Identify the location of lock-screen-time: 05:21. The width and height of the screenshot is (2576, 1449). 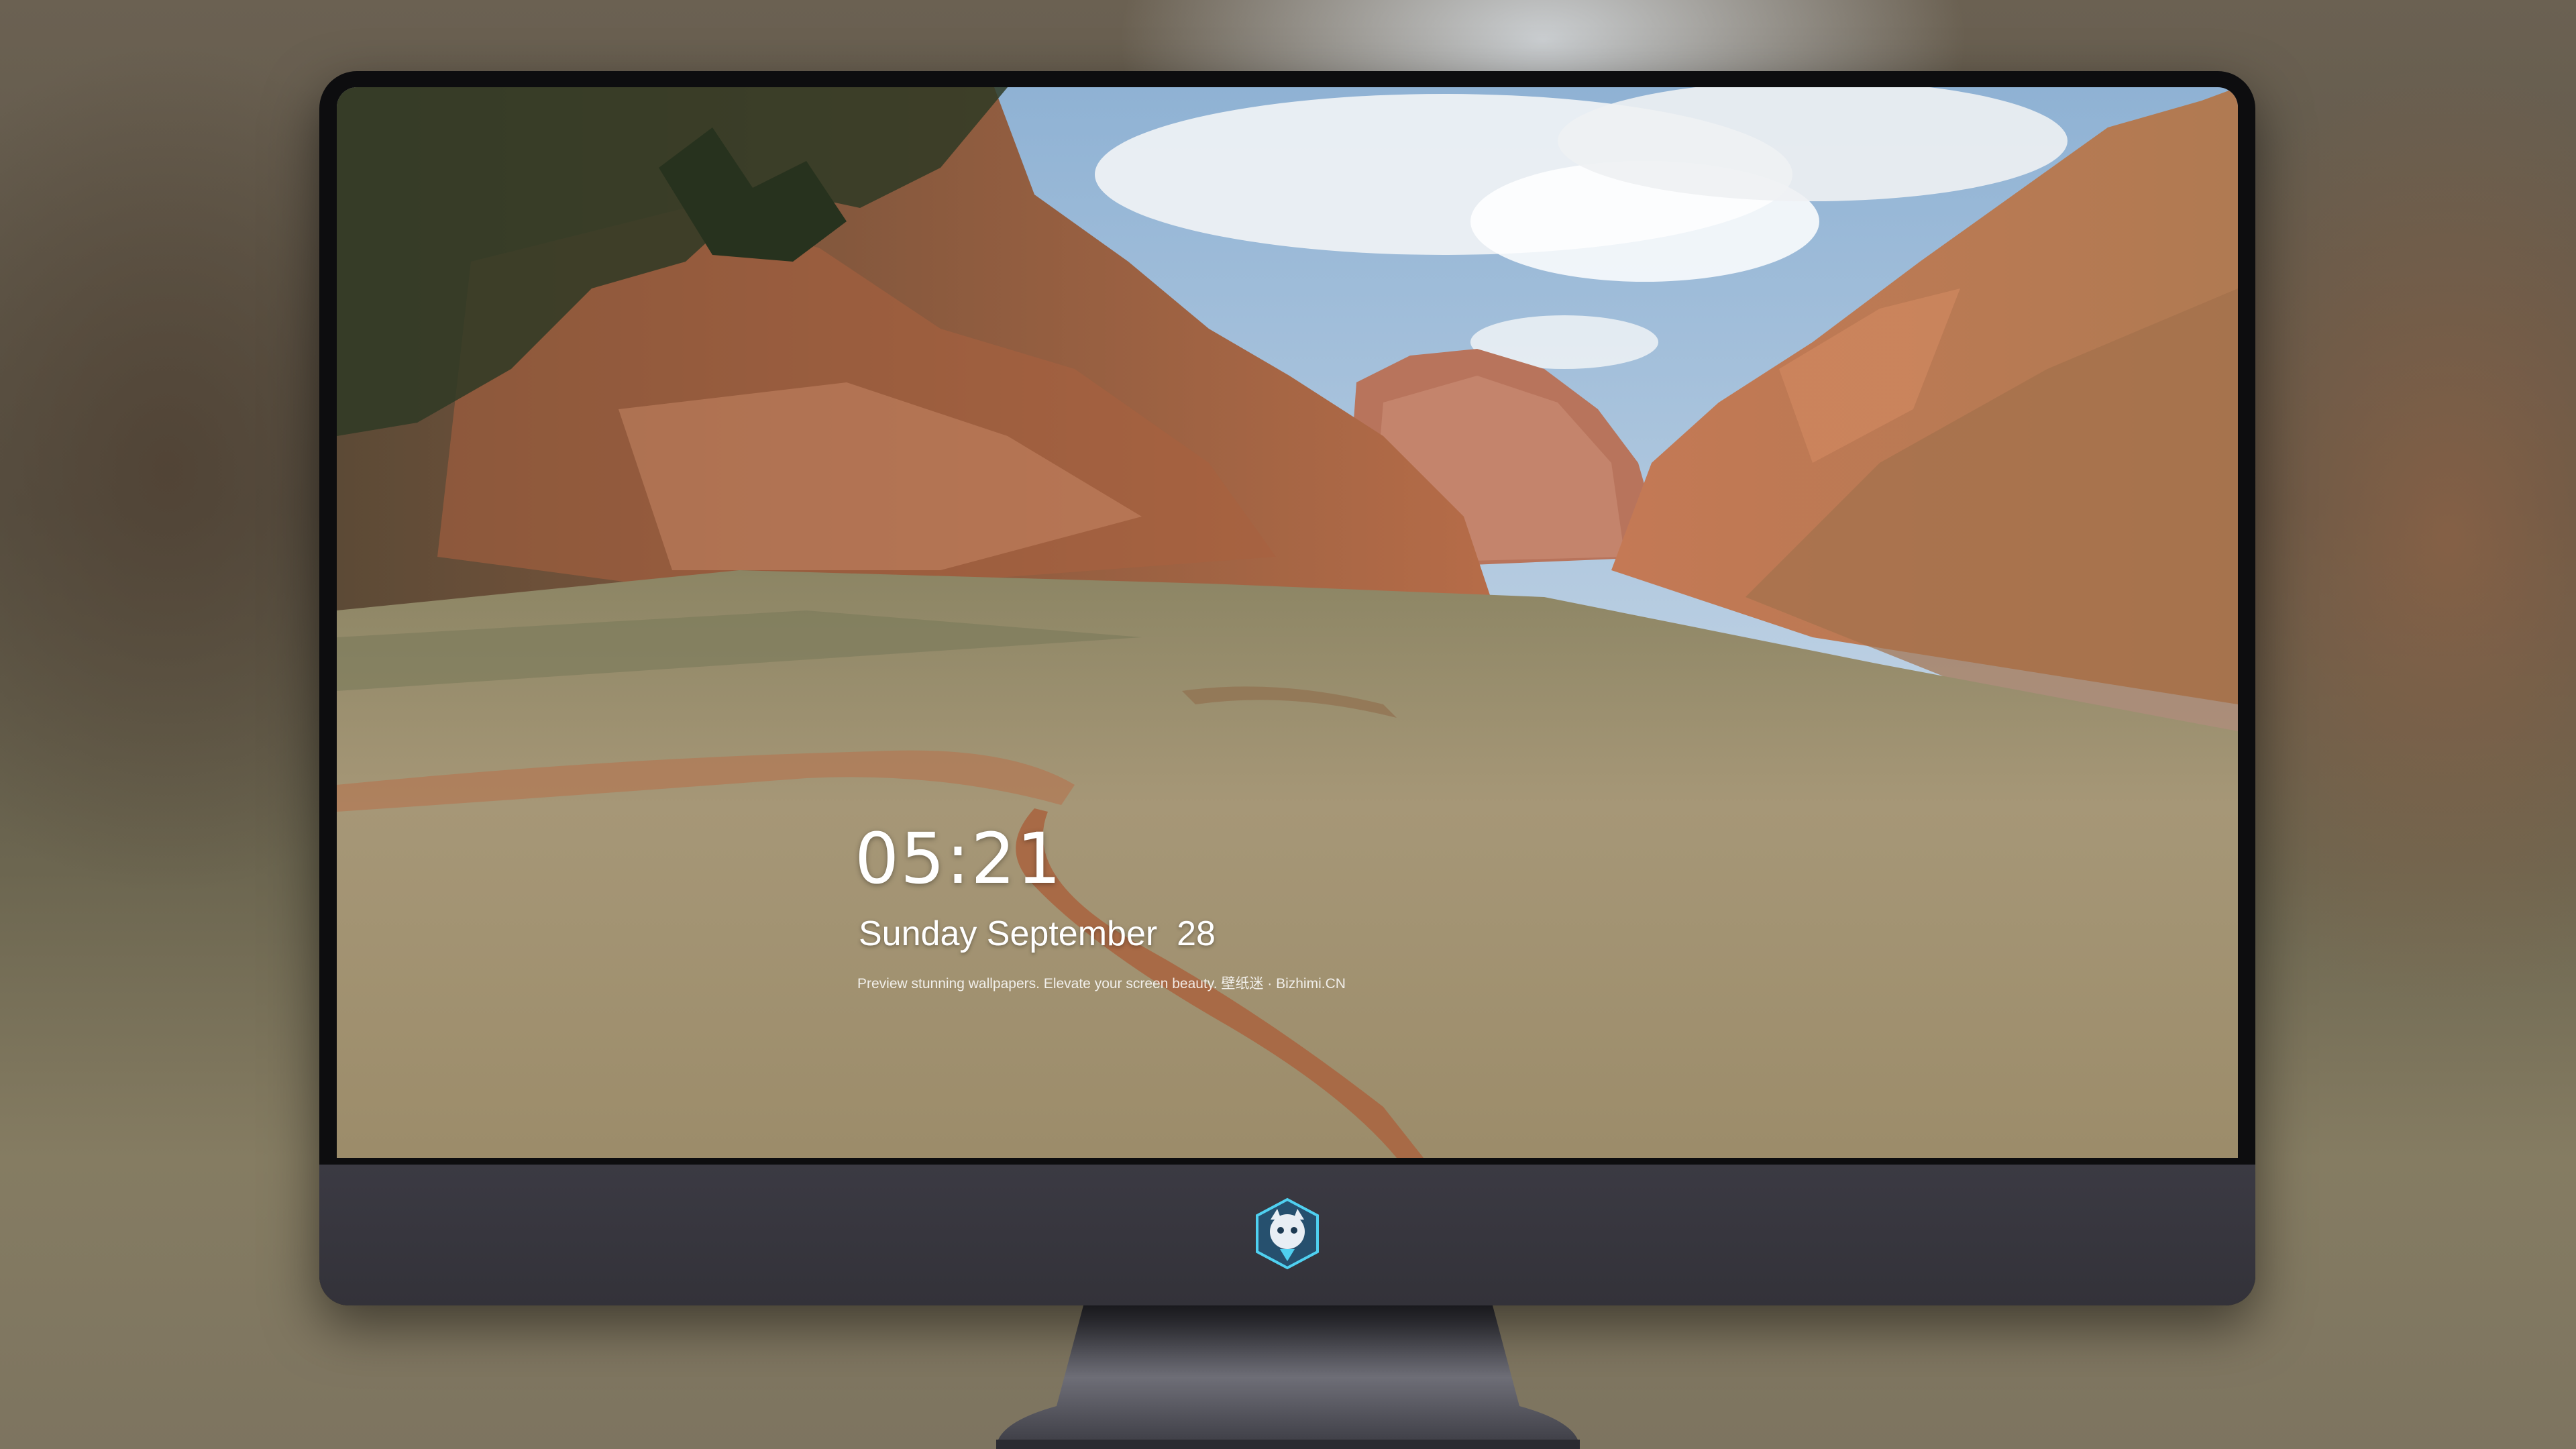
(959, 859).